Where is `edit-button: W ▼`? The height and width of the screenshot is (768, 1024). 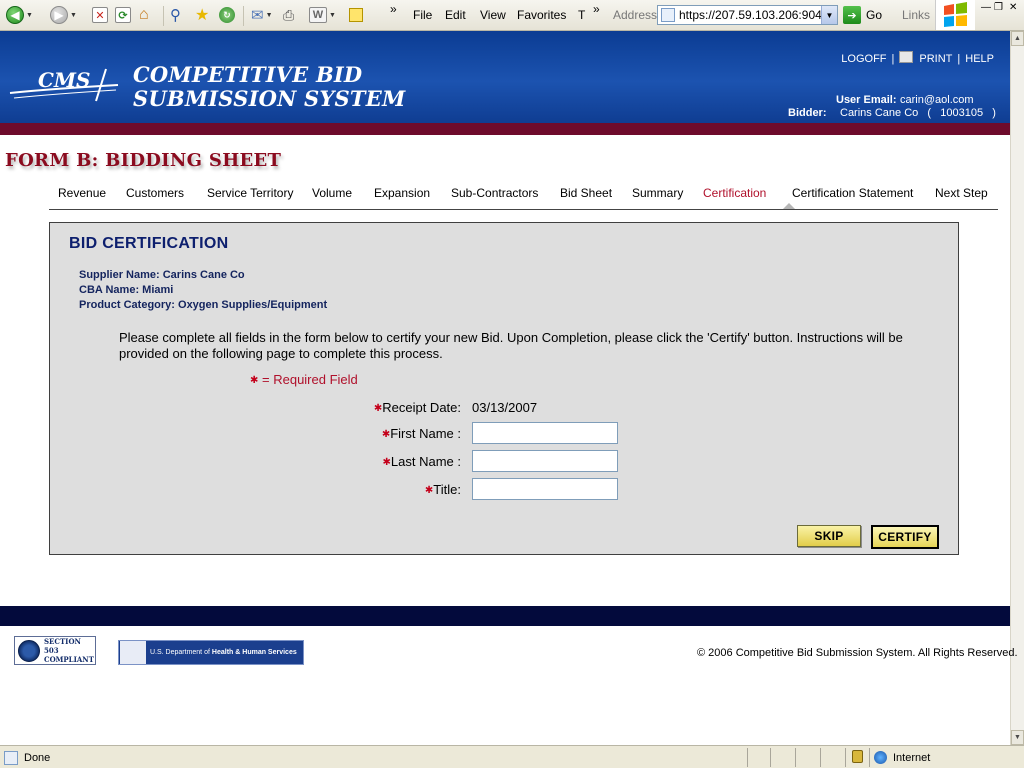
edit-button: W ▼ is located at coordinates (322, 15).